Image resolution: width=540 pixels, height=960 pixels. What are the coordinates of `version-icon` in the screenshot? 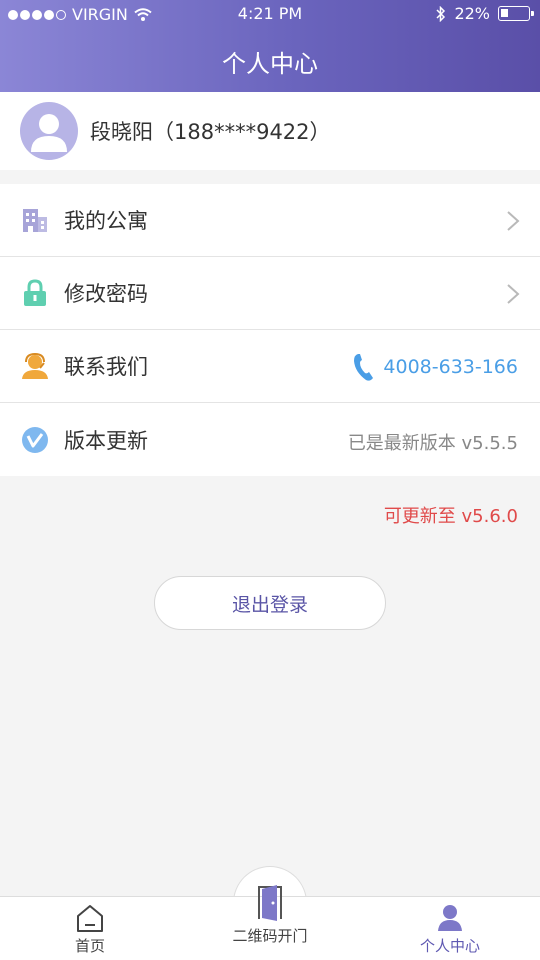 It's located at (35, 440).